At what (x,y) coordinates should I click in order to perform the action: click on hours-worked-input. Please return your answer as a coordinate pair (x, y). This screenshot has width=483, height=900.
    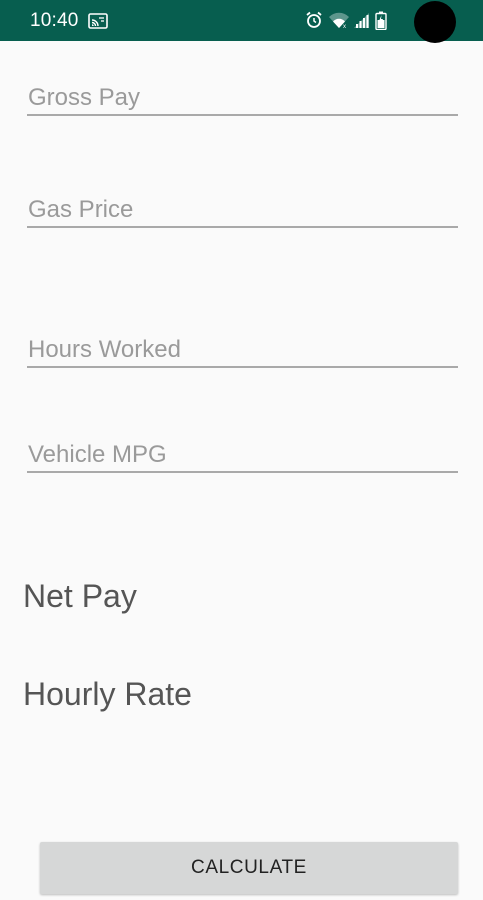
    Looking at the image, I should click on (243, 350).